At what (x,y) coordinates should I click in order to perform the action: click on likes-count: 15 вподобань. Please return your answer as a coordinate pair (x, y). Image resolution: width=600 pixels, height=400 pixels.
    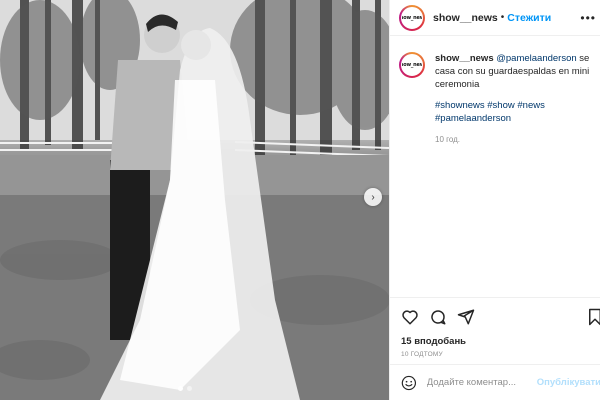
    Looking at the image, I should click on (496, 341).